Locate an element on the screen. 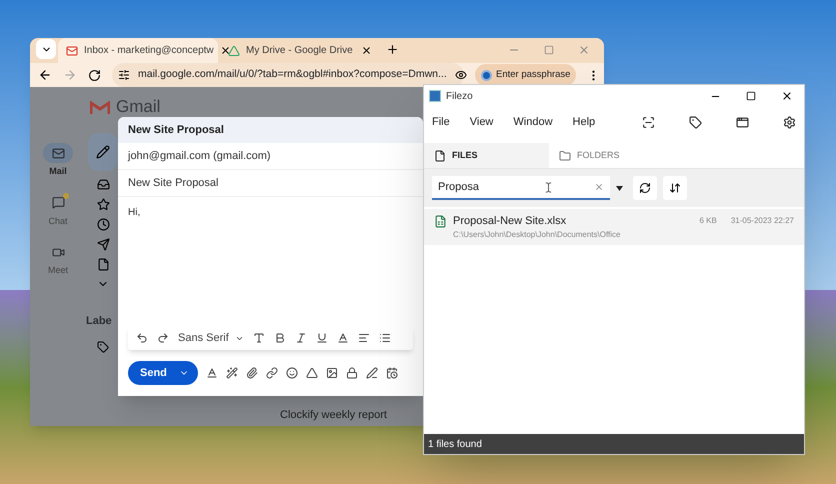 The width and height of the screenshot is (836, 484). link-icon is located at coordinates (272, 373).